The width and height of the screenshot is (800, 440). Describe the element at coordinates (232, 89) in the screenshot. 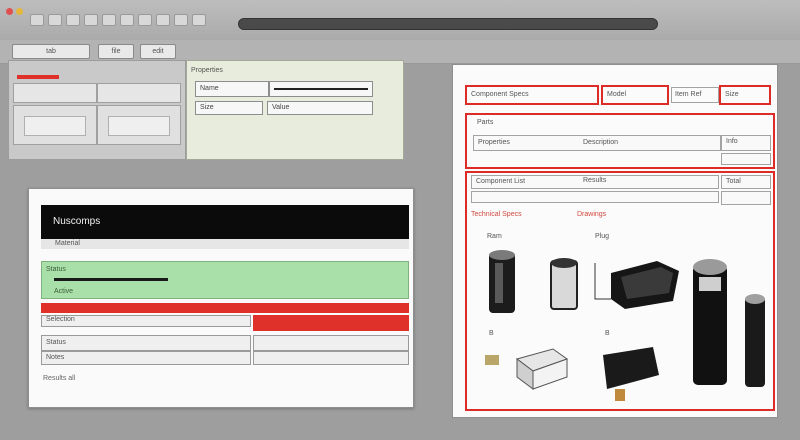

I see `name-label-field: Name` at that location.